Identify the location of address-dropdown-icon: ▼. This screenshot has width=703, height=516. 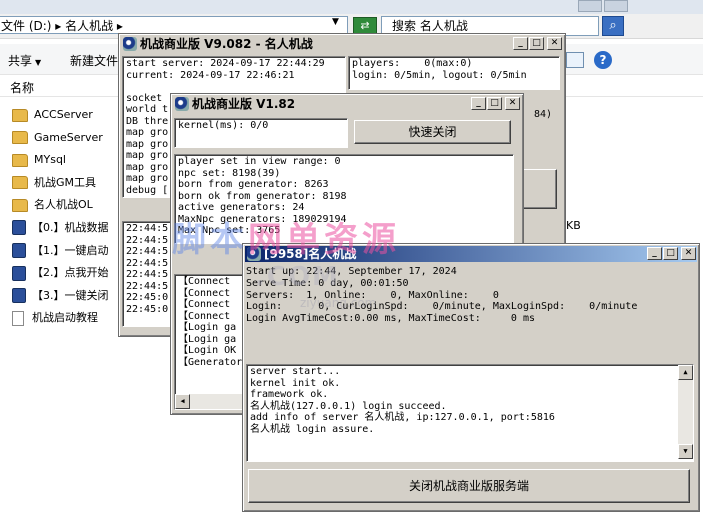
(335, 22).